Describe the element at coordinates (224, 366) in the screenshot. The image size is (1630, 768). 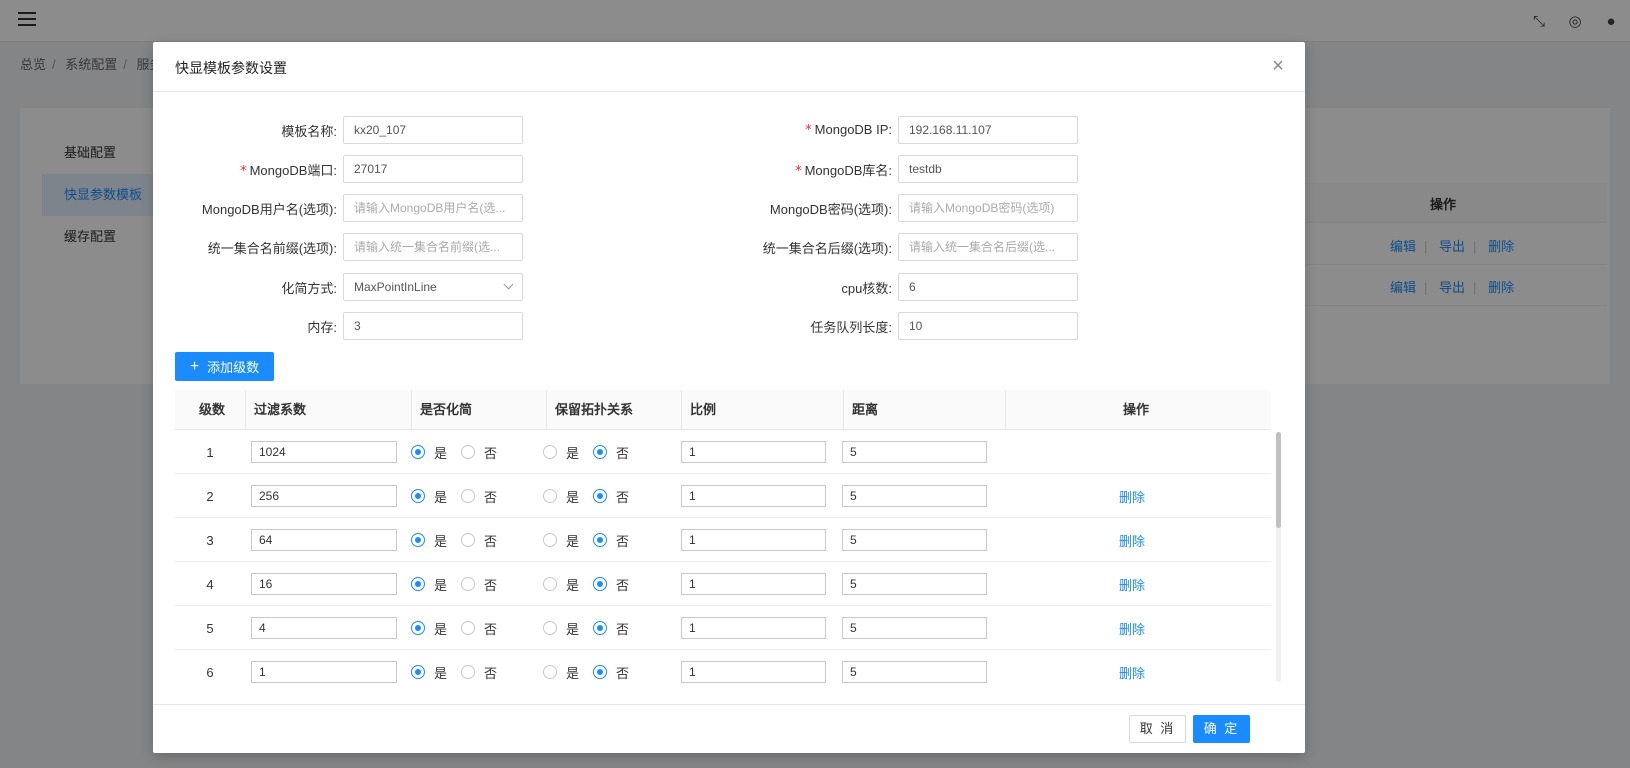
I see `add-level-button: + 添加级数` at that location.